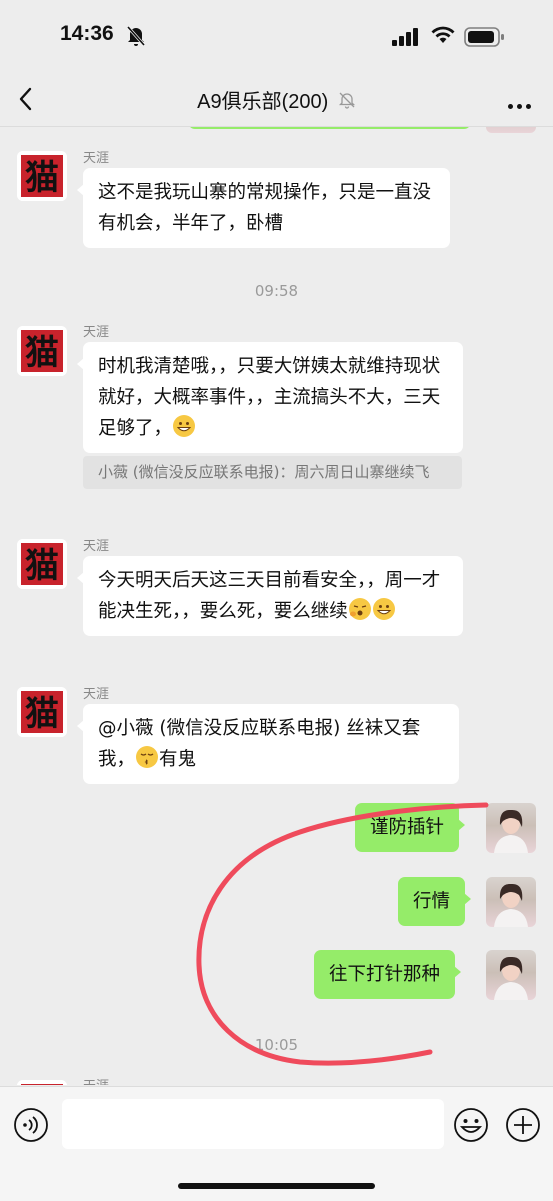 The image size is (553, 1201). I want to click on message-bubble-self: 往下打针那种, so click(388, 974).